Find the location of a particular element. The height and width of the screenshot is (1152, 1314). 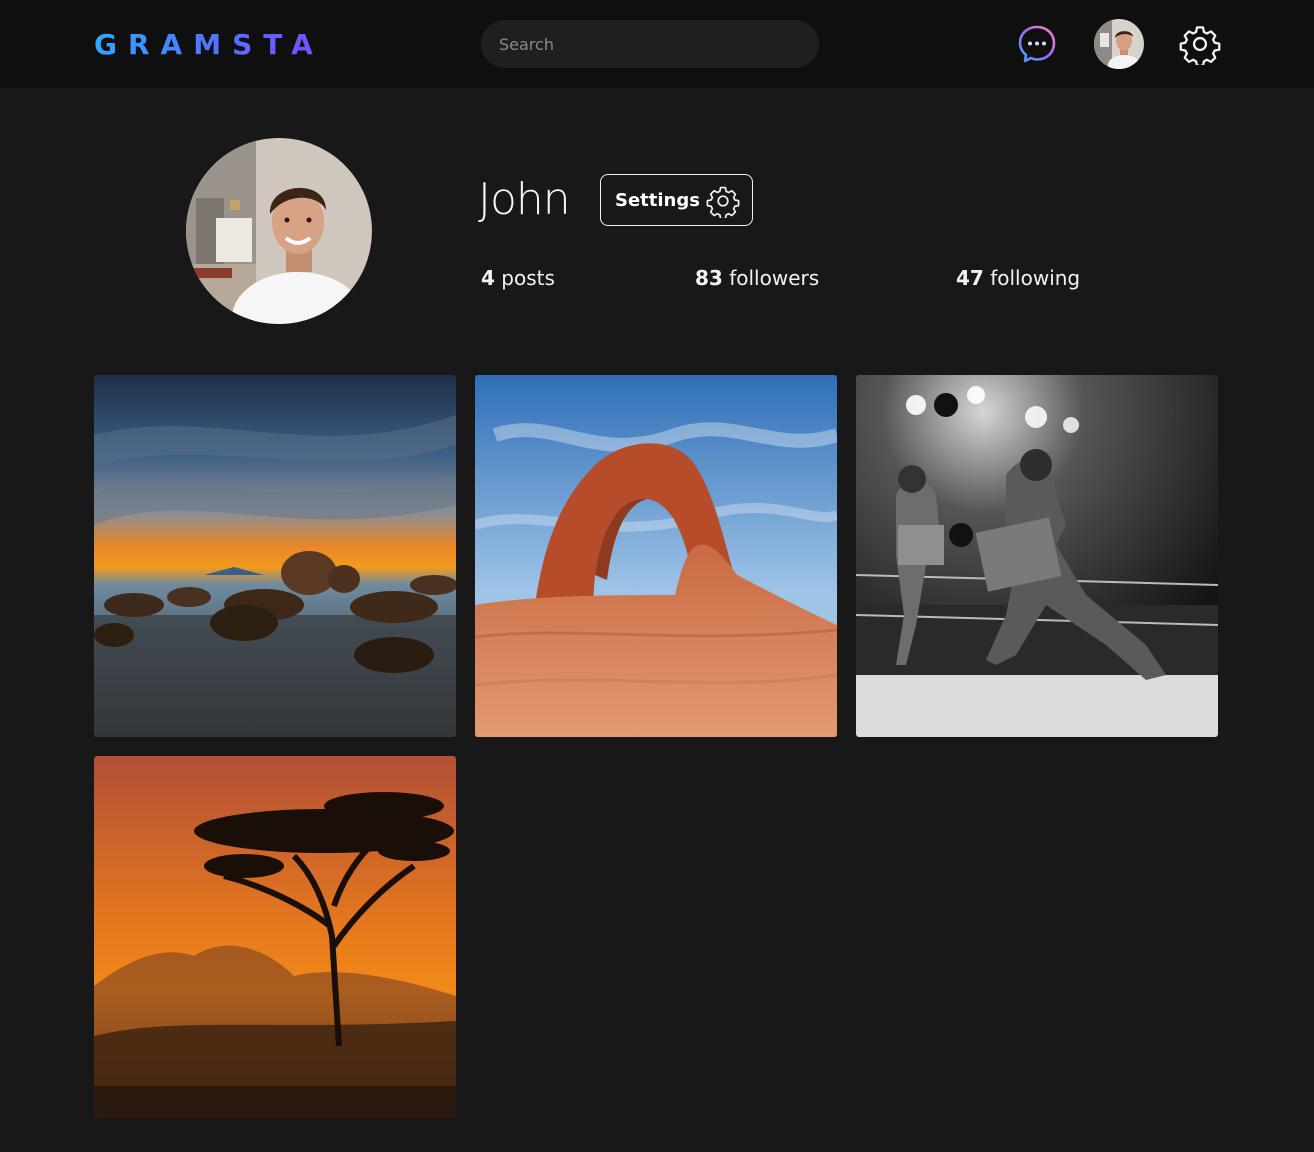

profile-username: John is located at coordinates (524, 199).